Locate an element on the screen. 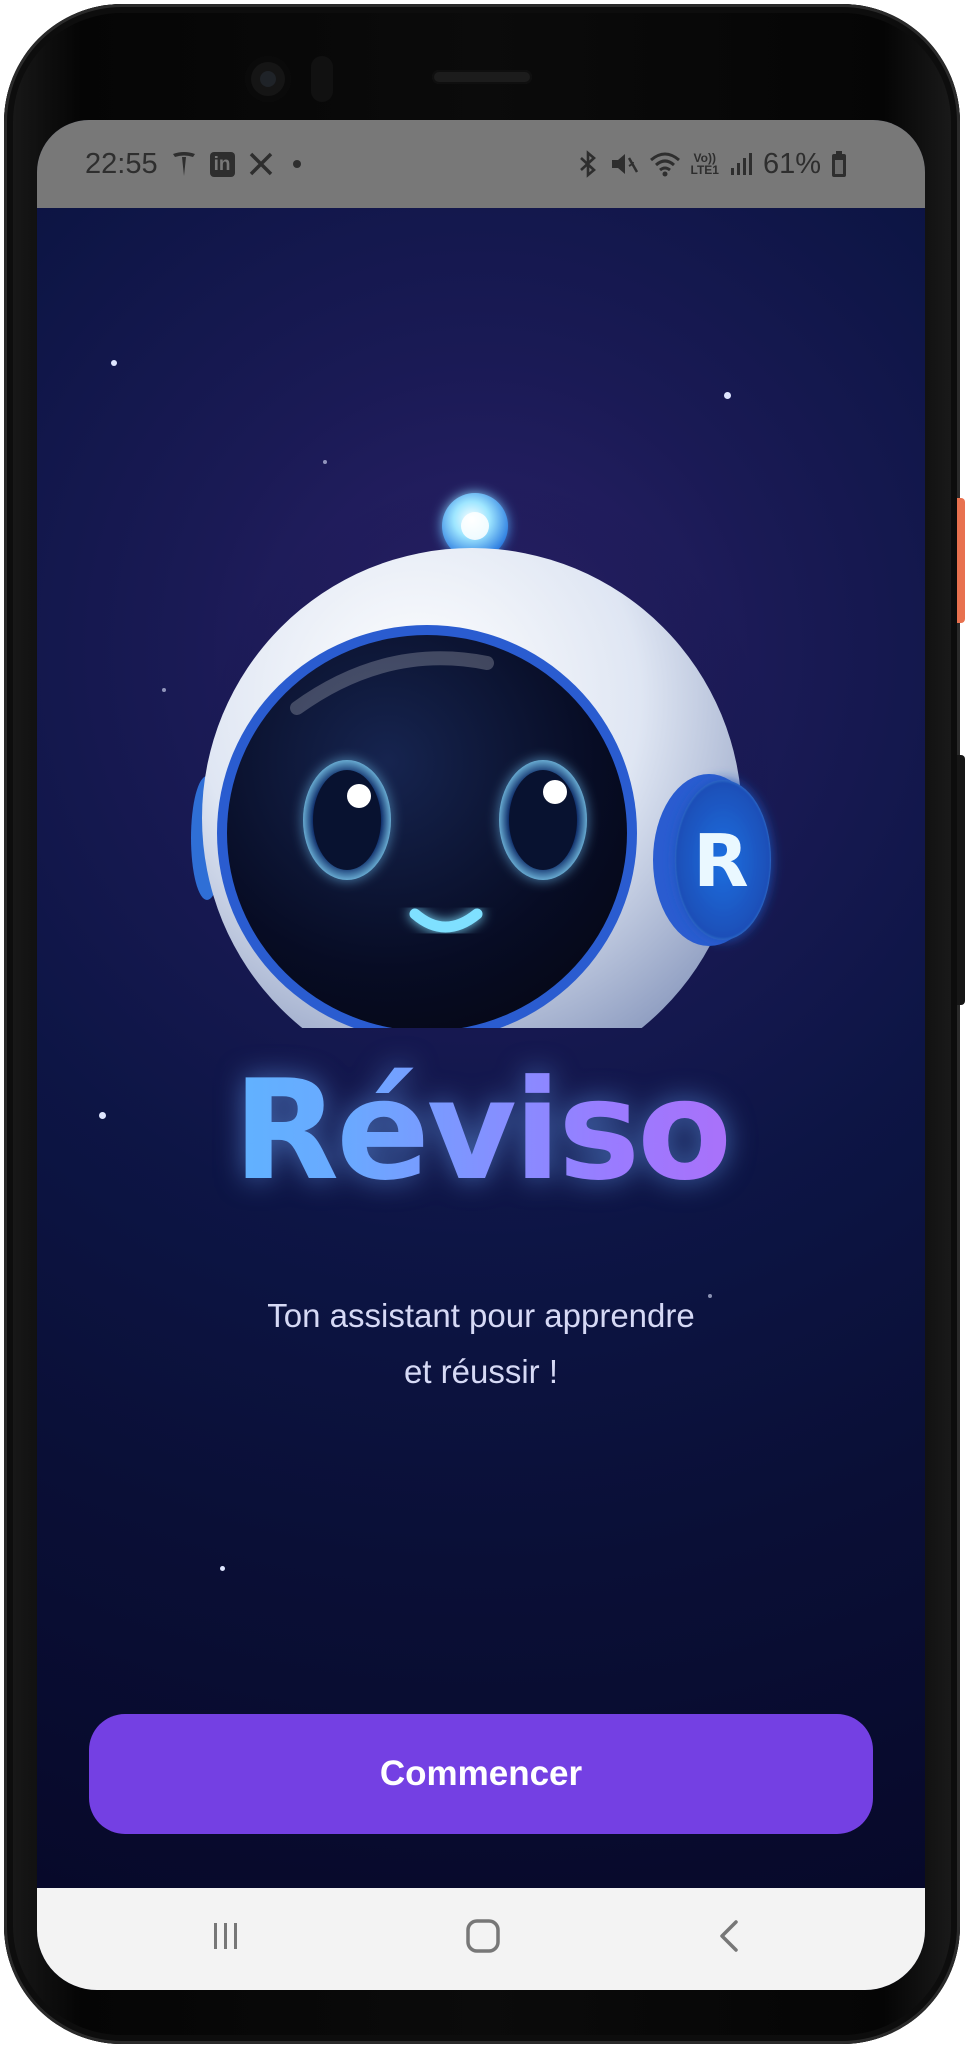 The width and height of the screenshot is (965, 2048). dot-icon is located at coordinates (297, 164).